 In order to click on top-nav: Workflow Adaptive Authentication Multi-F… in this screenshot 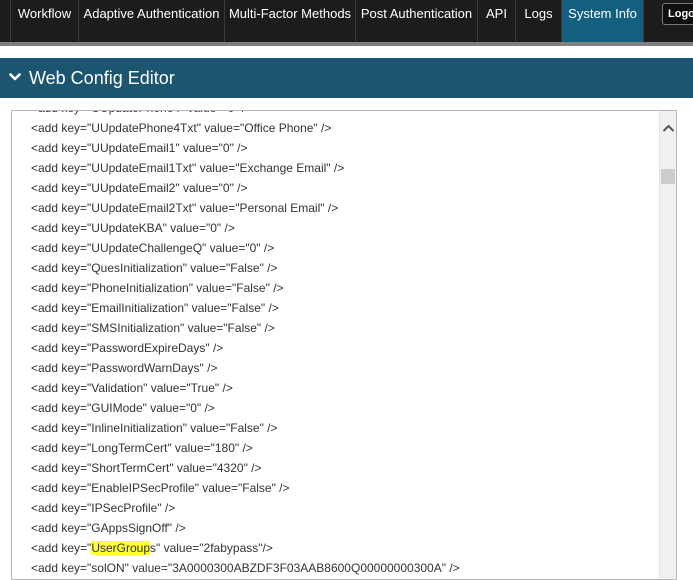, I will do `click(346, 21)`.